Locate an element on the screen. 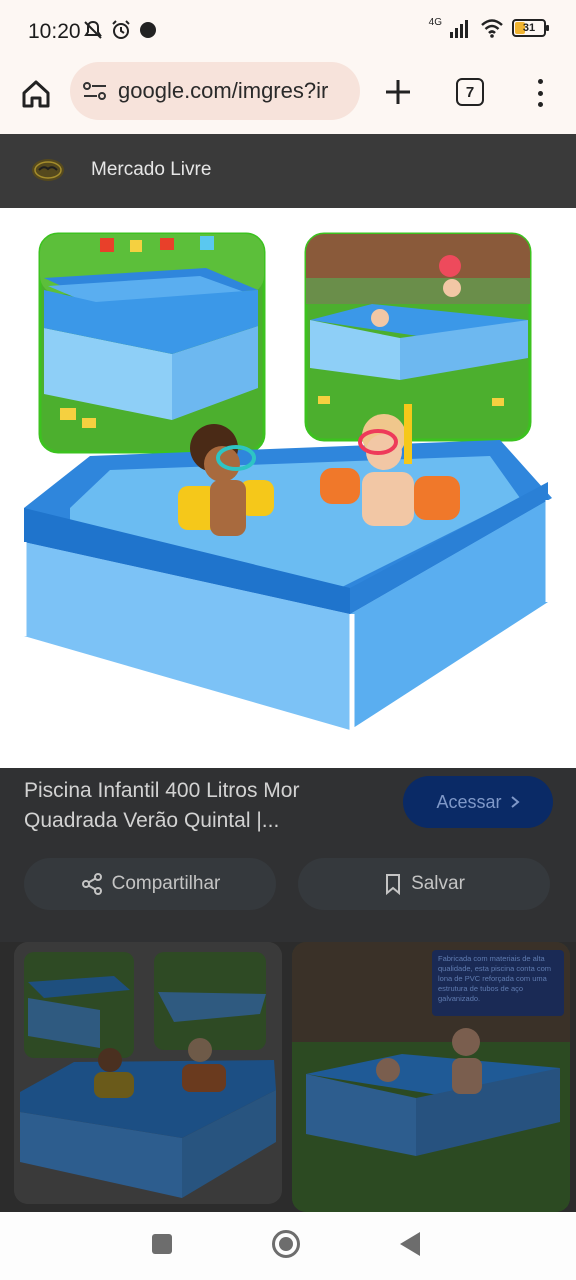 The width and height of the screenshot is (576, 1280). browser-toolbar: google.com/imgres?ir 7 is located at coordinates (288, 98).